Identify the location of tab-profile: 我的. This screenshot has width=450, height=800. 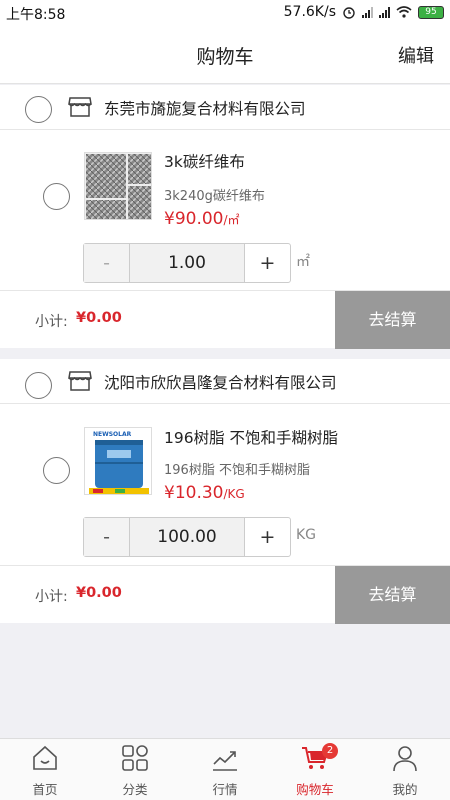
(405, 769).